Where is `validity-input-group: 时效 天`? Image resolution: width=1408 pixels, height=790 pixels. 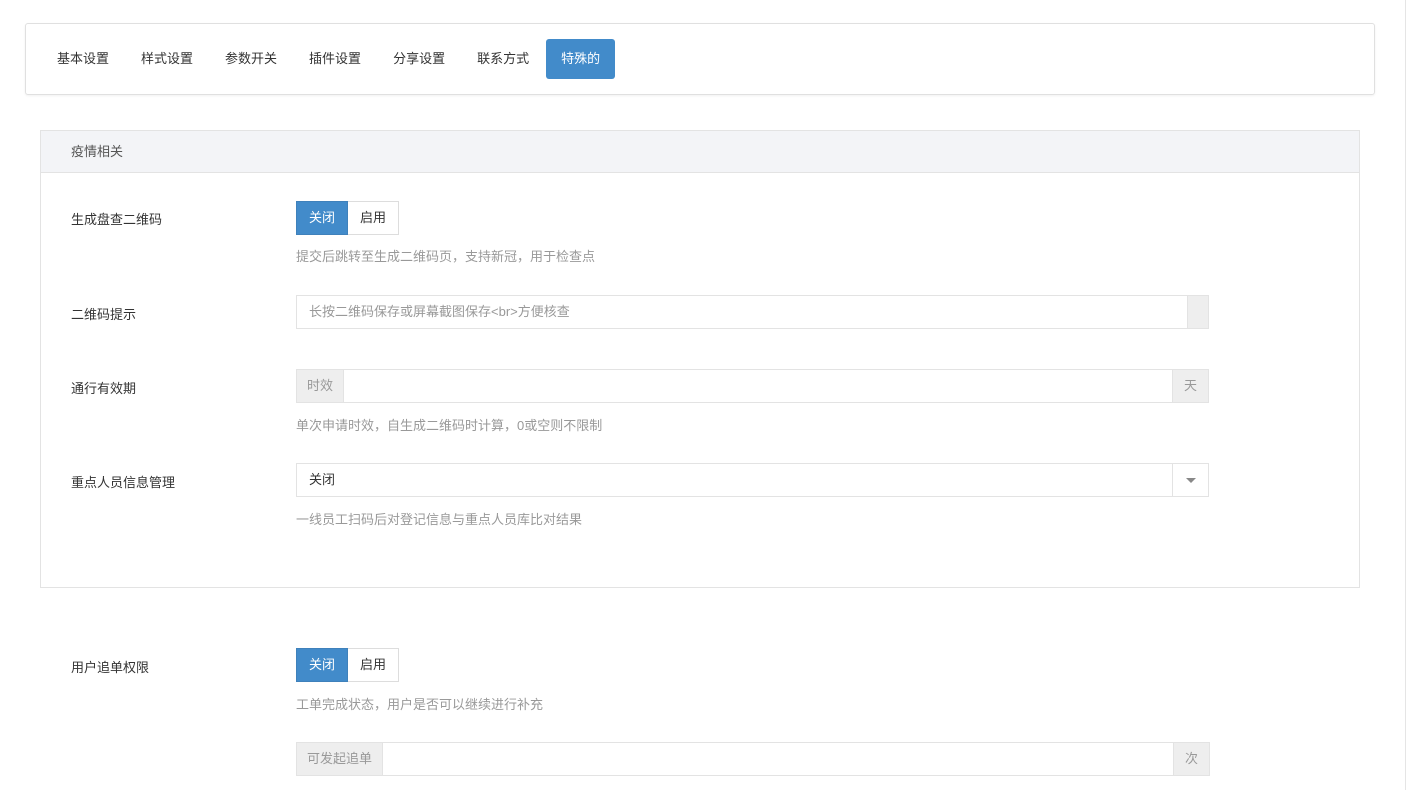
validity-input-group: 时效 天 is located at coordinates (752, 386).